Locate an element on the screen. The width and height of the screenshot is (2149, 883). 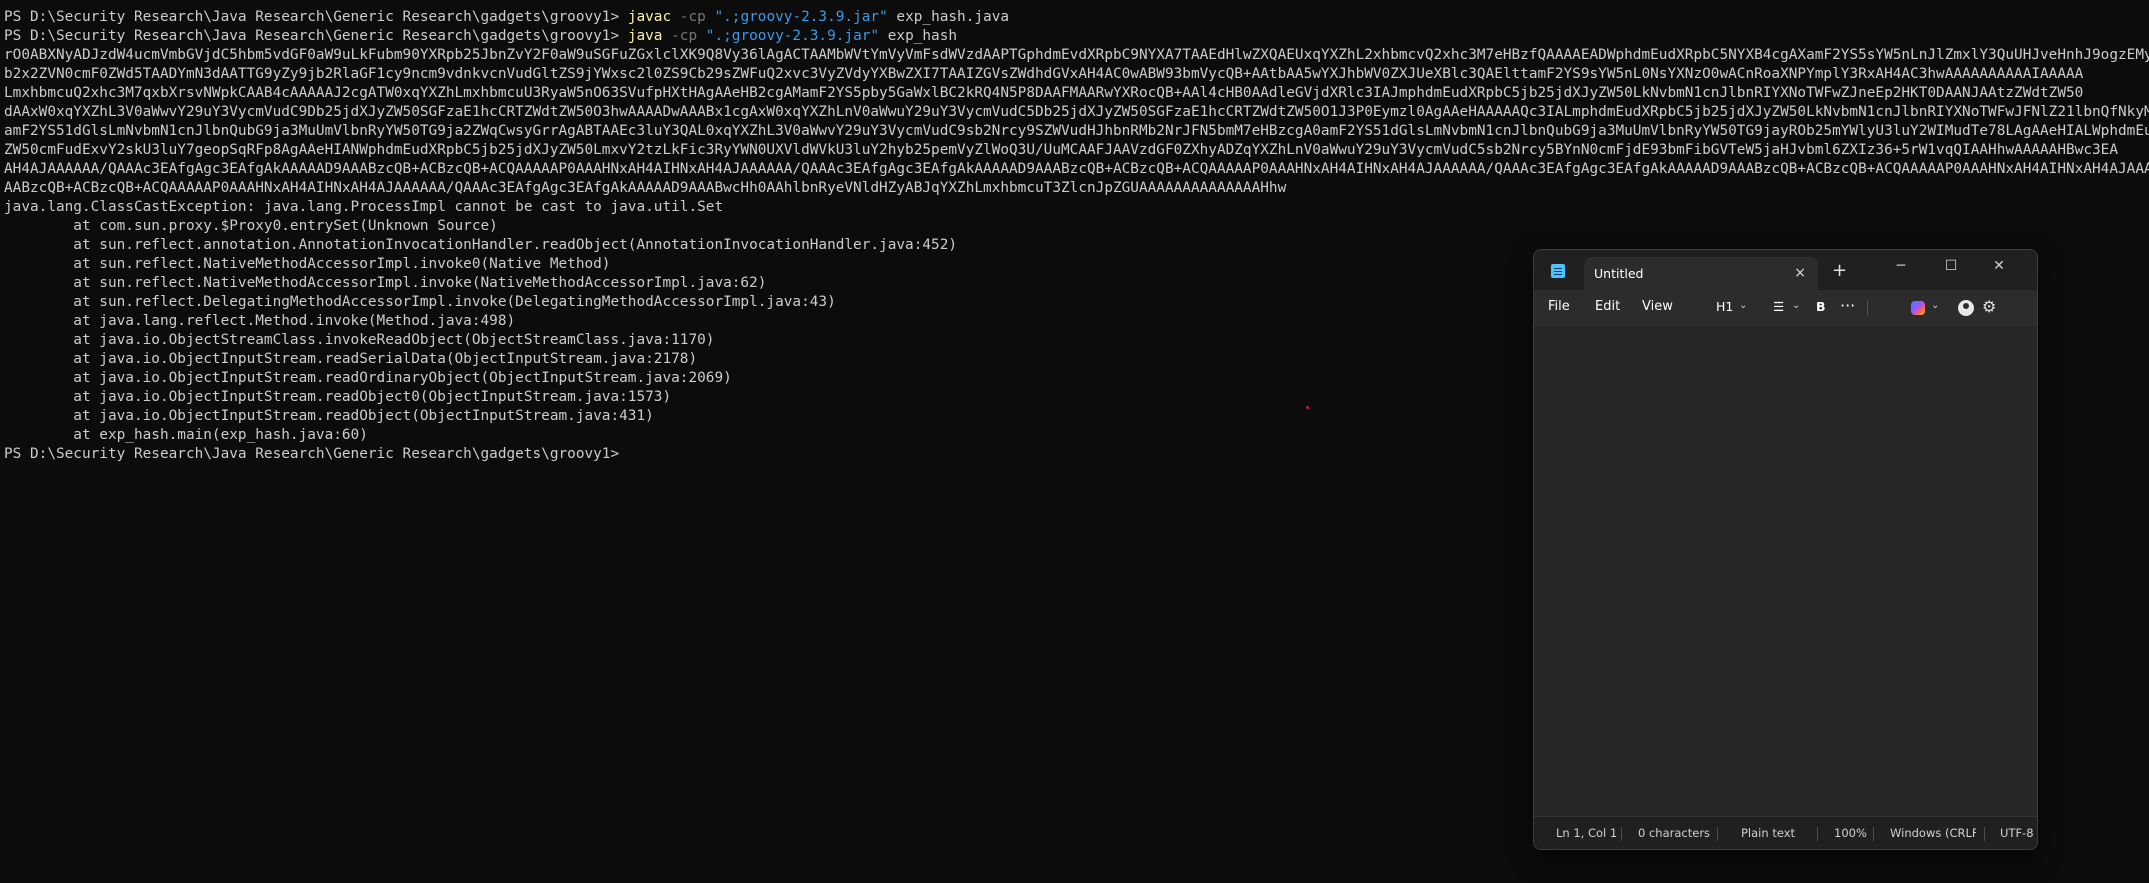
minimize-button: ─ is located at coordinates (1901, 266).